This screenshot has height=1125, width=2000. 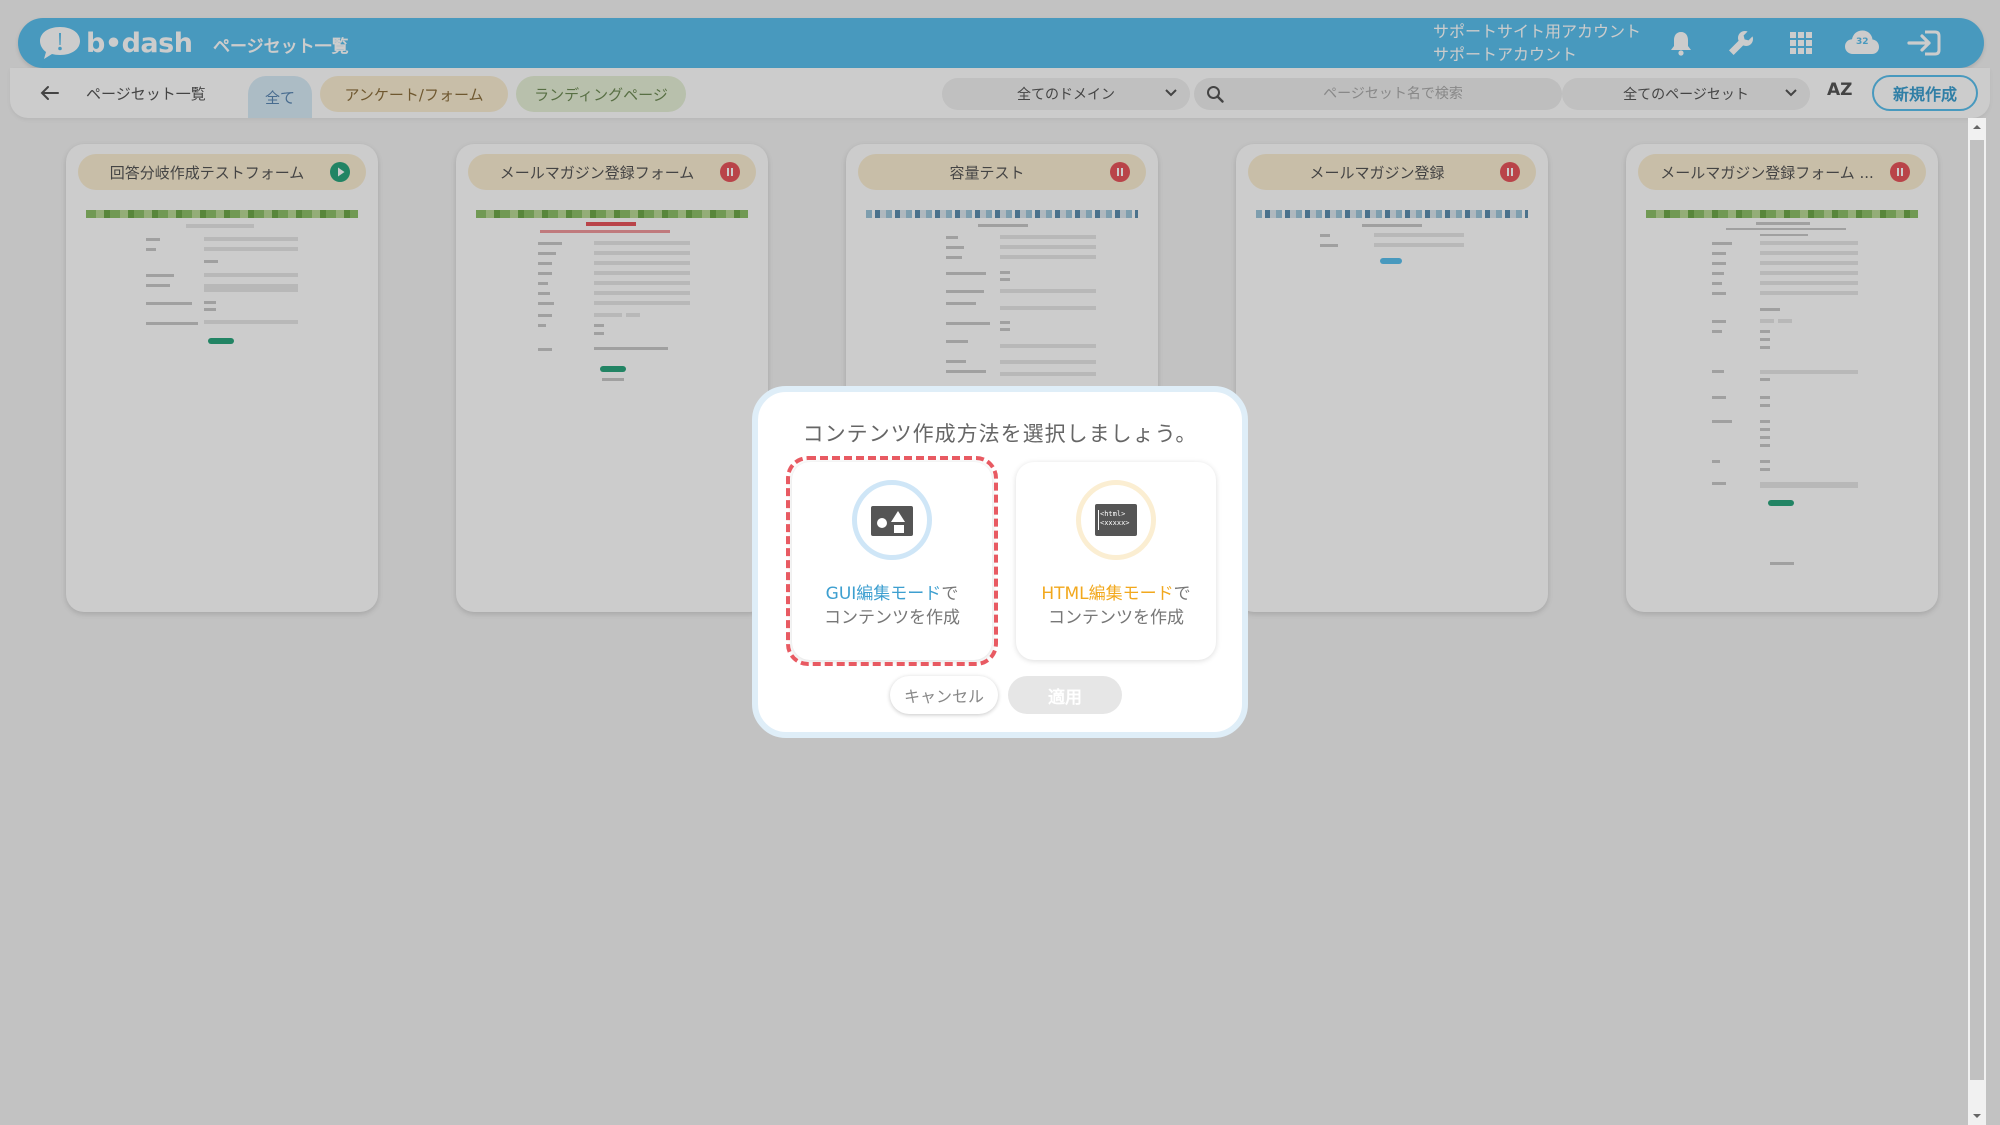 I want to click on scrollbar, so click(x=1977, y=621).